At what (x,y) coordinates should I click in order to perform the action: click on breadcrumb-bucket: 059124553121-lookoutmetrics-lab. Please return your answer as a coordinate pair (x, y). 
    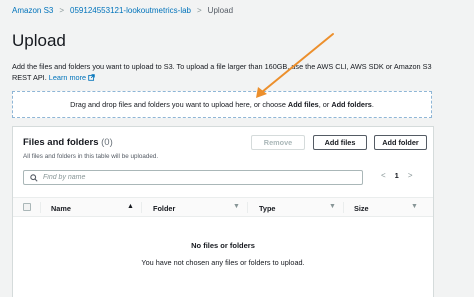
    Looking at the image, I should click on (130, 10).